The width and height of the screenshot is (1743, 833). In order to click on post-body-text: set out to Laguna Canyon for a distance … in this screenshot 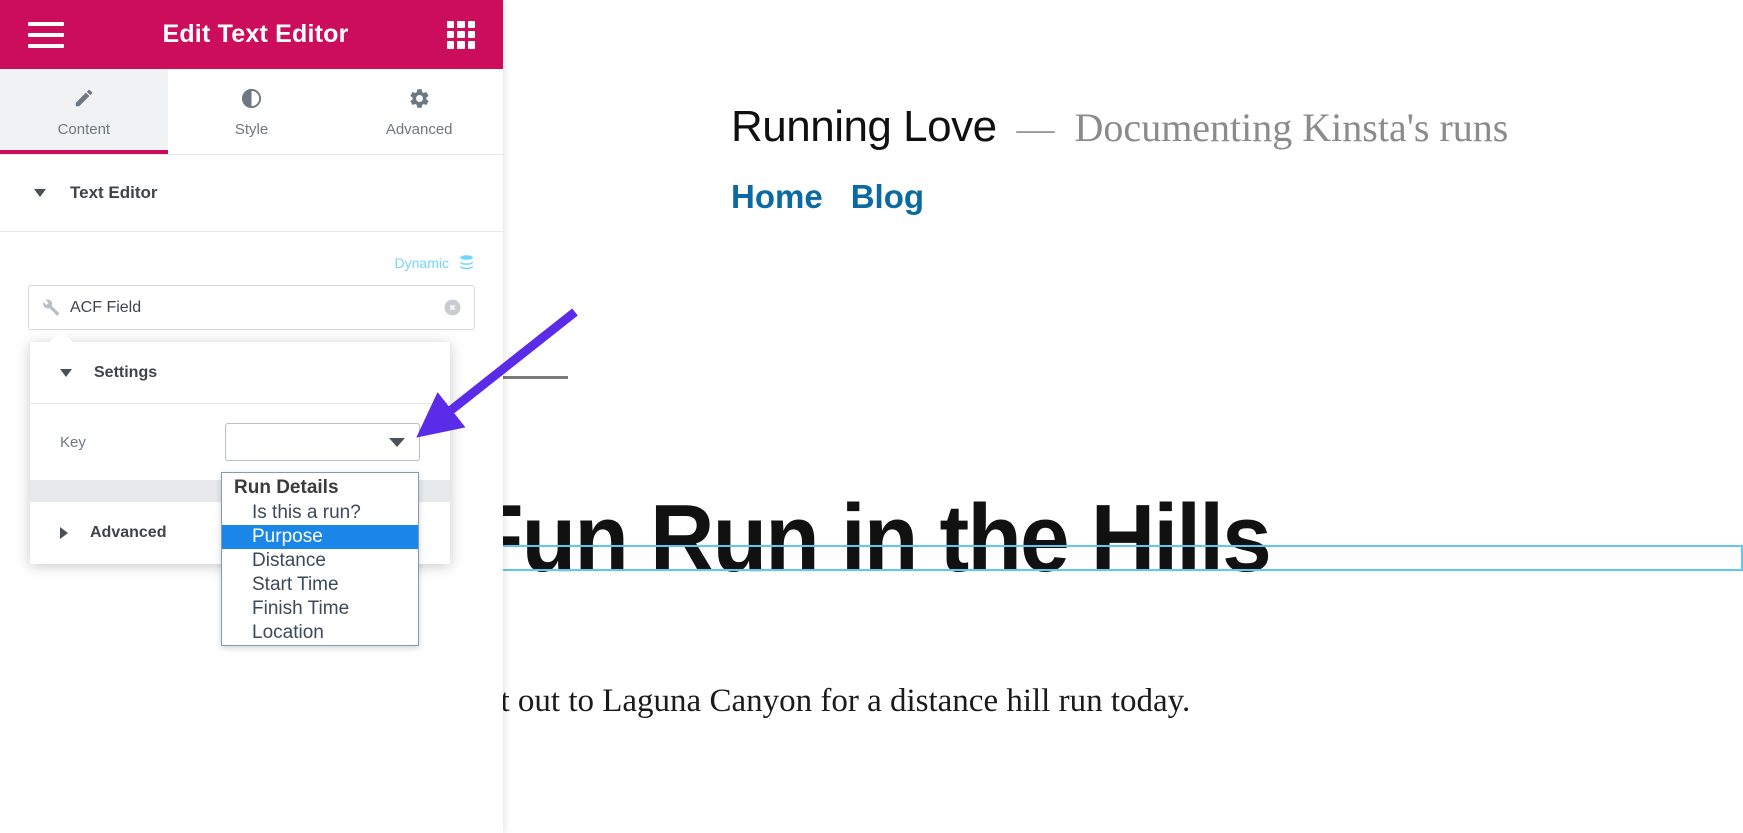, I will do `click(832, 701)`.